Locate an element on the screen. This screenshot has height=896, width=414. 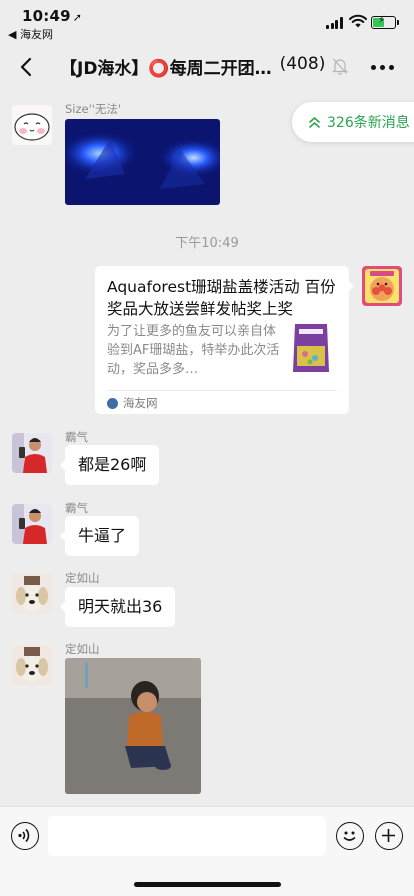
chat-title: 【JD海水】⭕每周二开团… (408) is located at coordinates (208, 66).